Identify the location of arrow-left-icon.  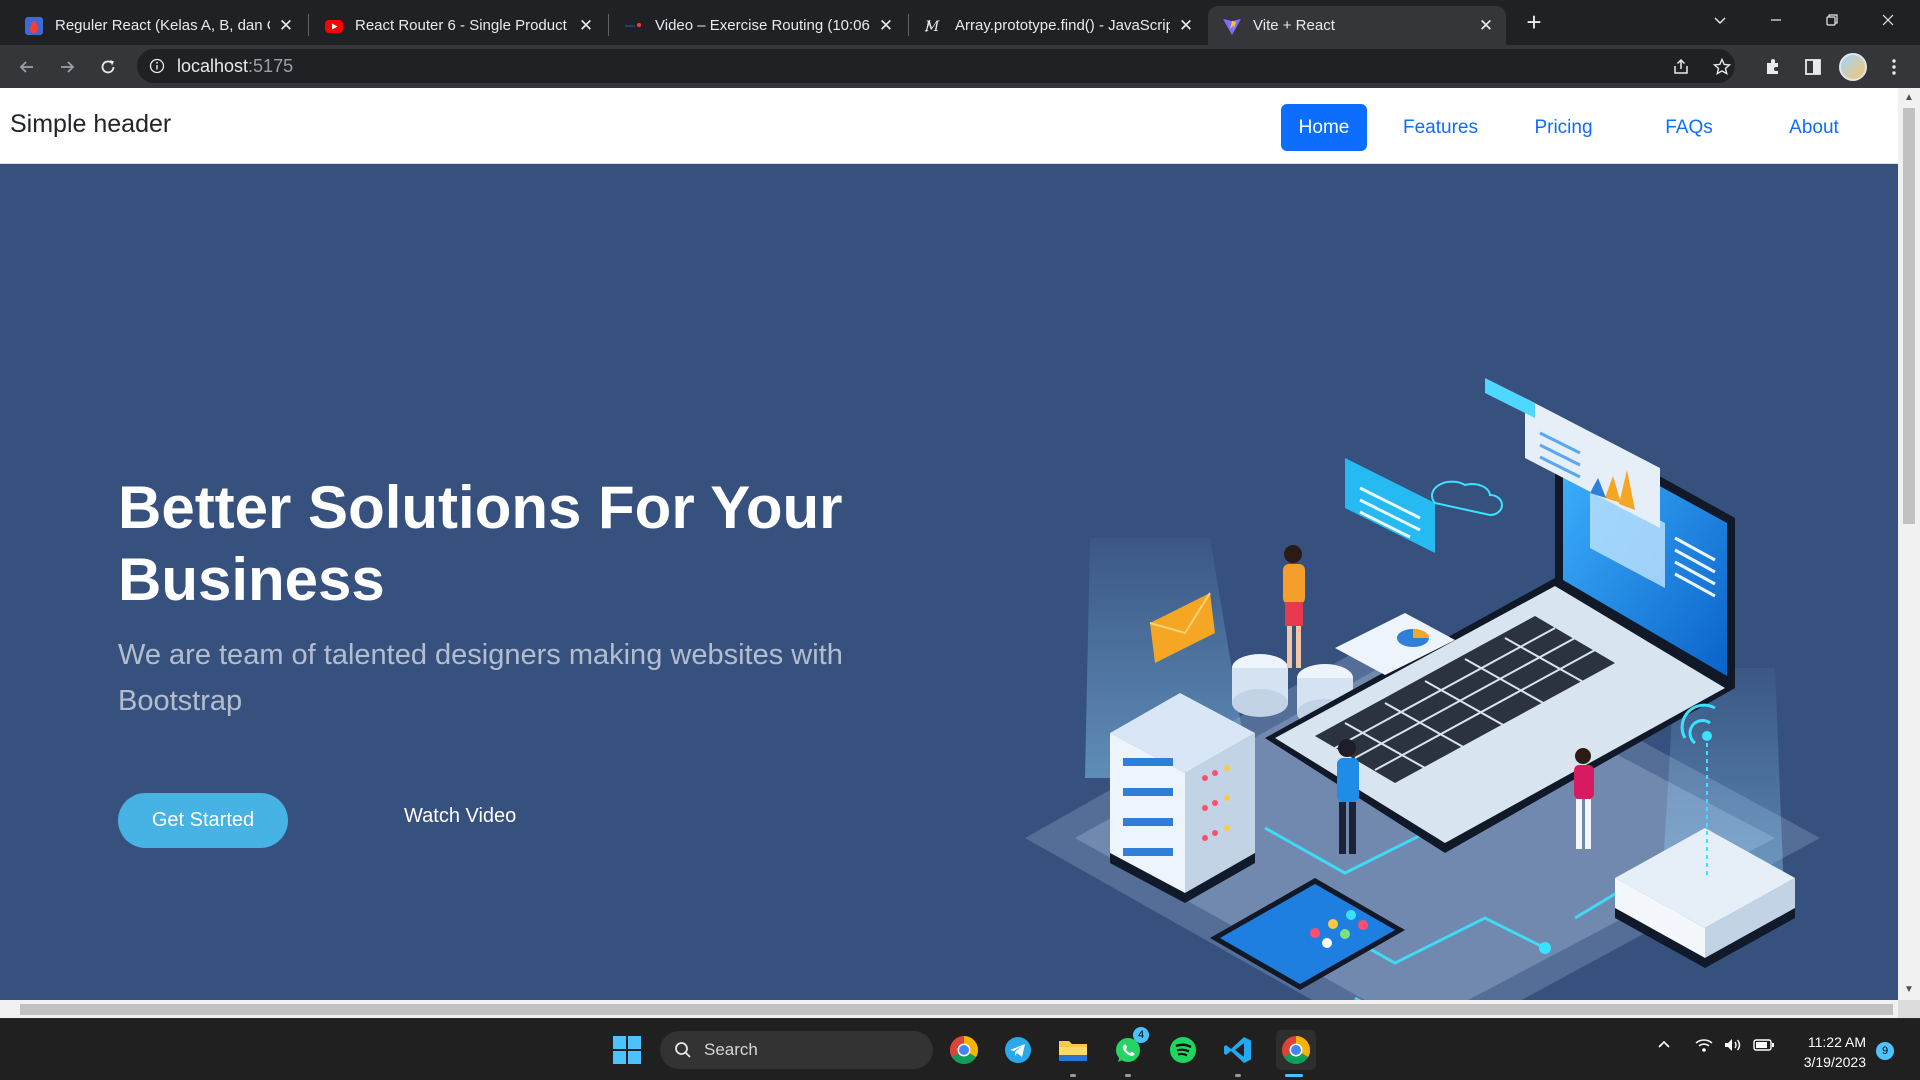
(26, 67).